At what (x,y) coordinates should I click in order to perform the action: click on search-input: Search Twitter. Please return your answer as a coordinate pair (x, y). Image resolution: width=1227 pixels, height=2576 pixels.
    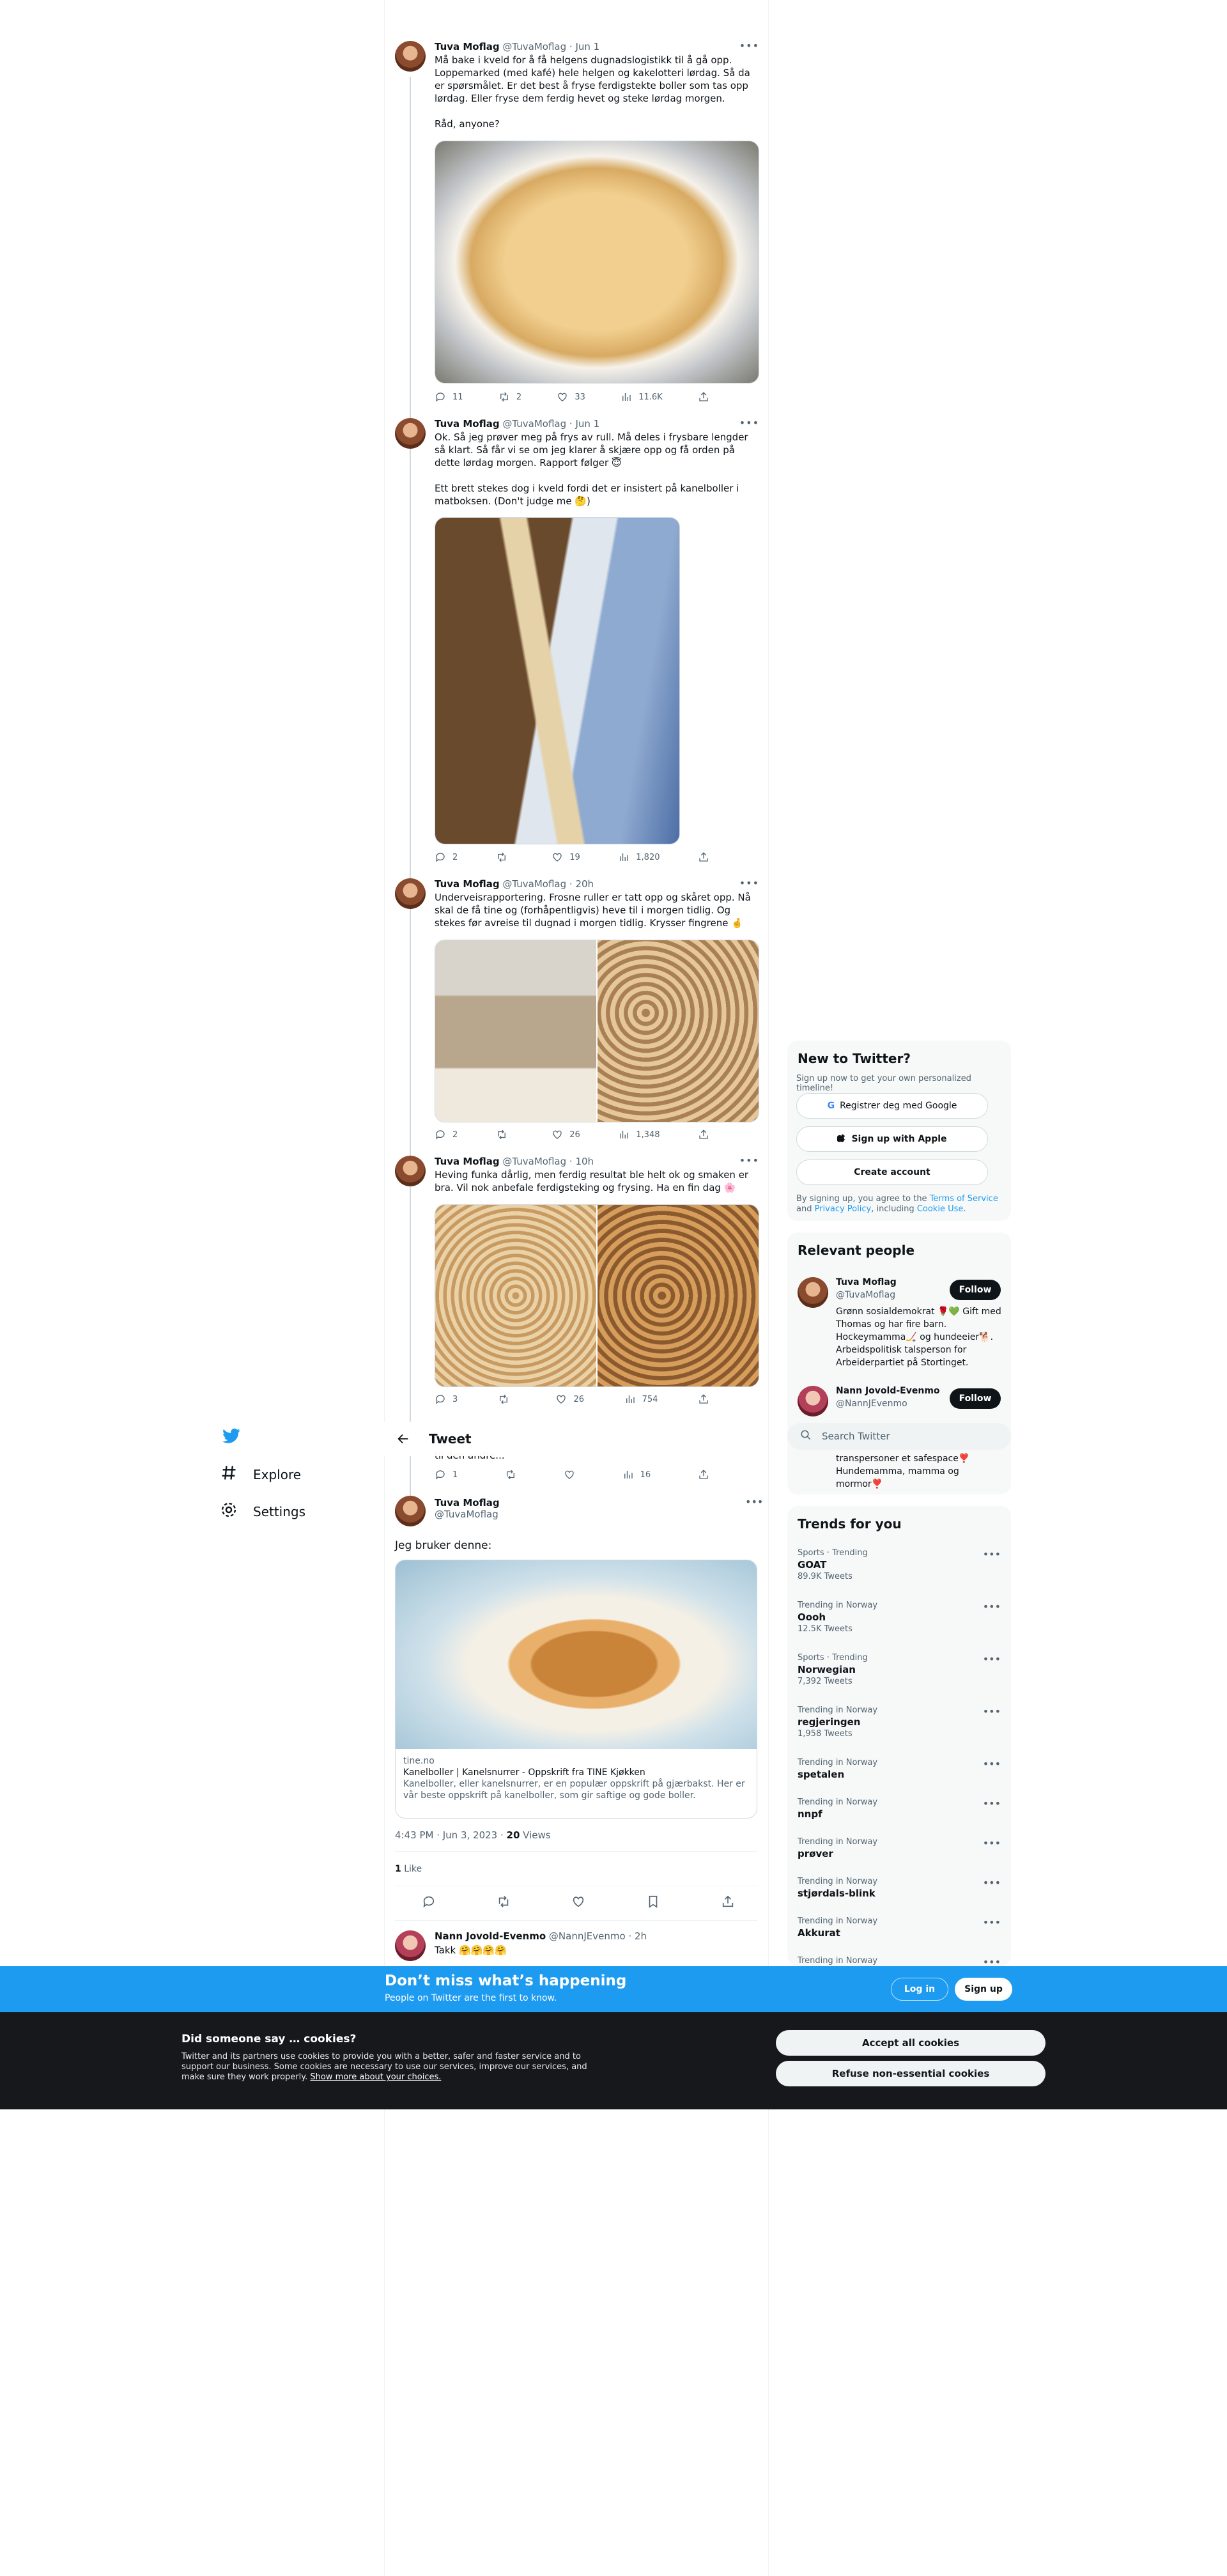
    Looking at the image, I should click on (899, 1436).